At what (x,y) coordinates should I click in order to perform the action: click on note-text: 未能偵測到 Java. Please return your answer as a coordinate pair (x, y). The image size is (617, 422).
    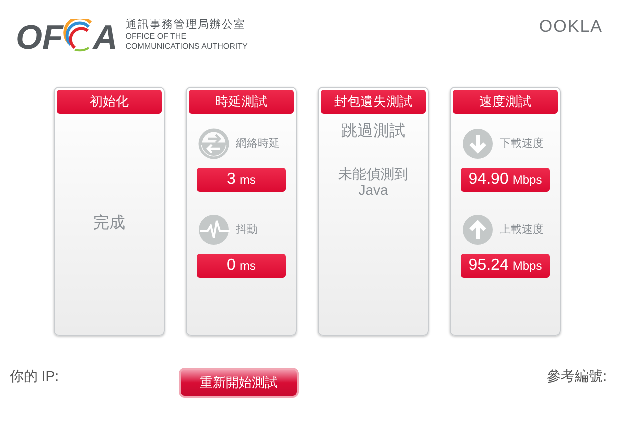
    Looking at the image, I should click on (373, 182).